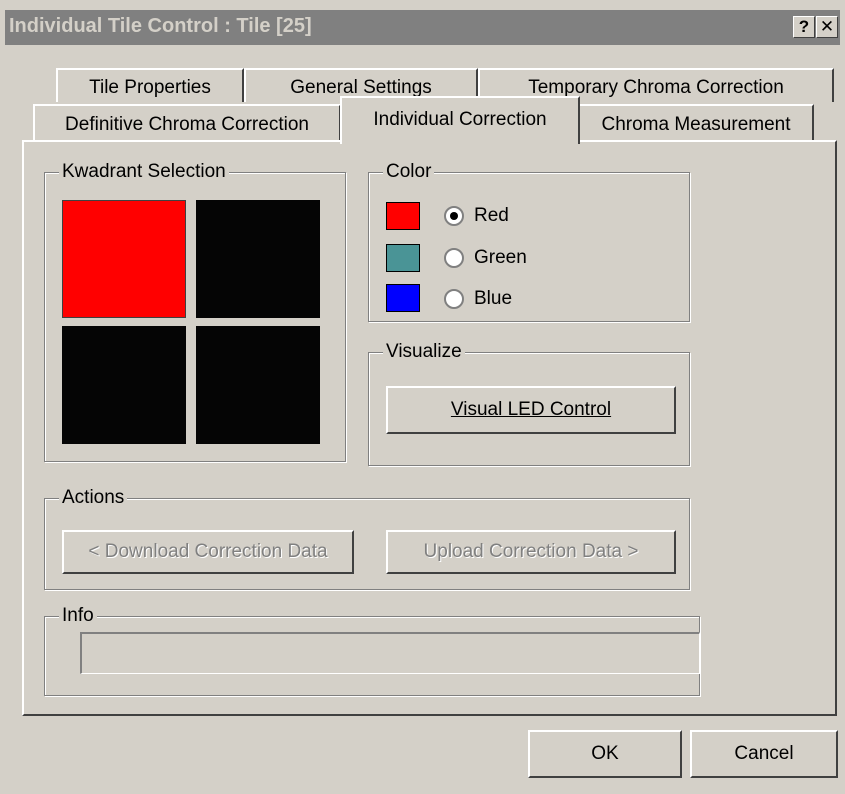 Image resolution: width=845 pixels, height=794 pixels. What do you see at coordinates (491, 215) in the screenshot?
I see `red-label: Red` at bounding box center [491, 215].